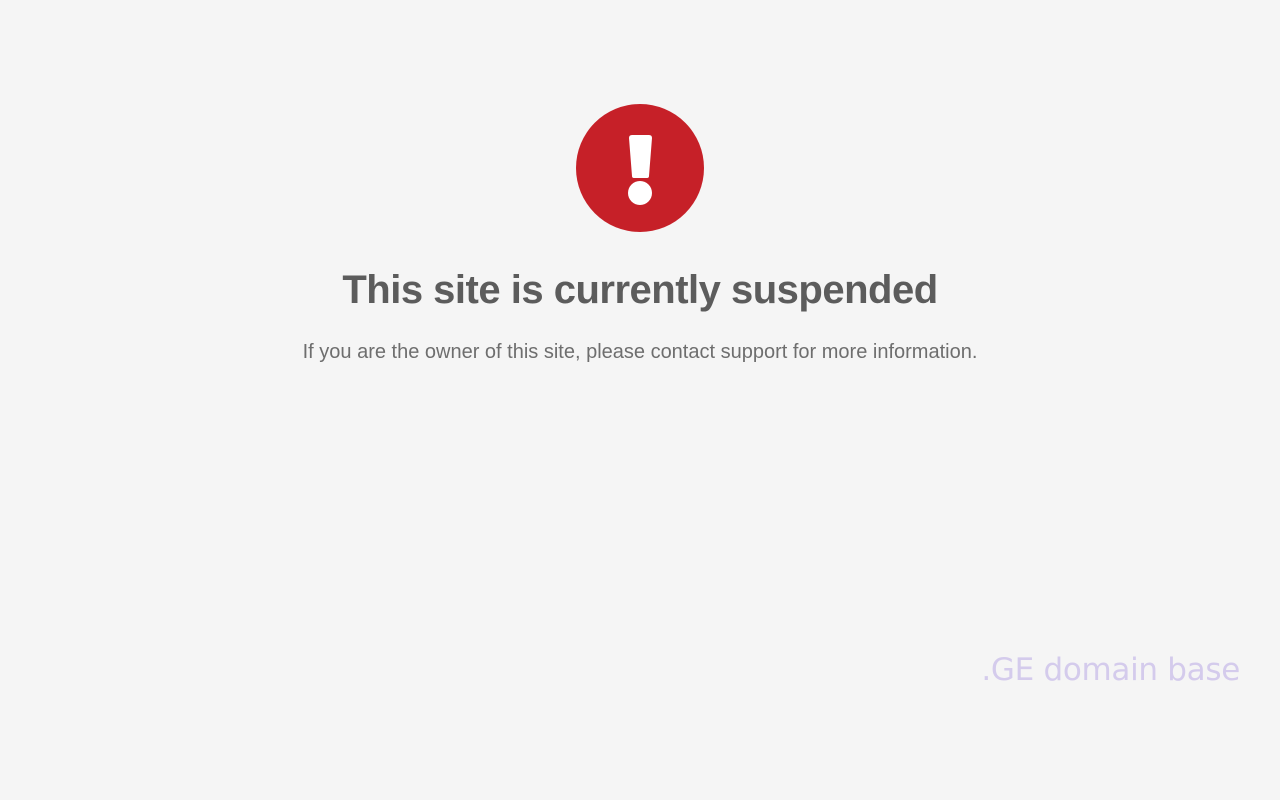  Describe the element at coordinates (640, 168) in the screenshot. I see `exclamation-circle-icon` at that location.